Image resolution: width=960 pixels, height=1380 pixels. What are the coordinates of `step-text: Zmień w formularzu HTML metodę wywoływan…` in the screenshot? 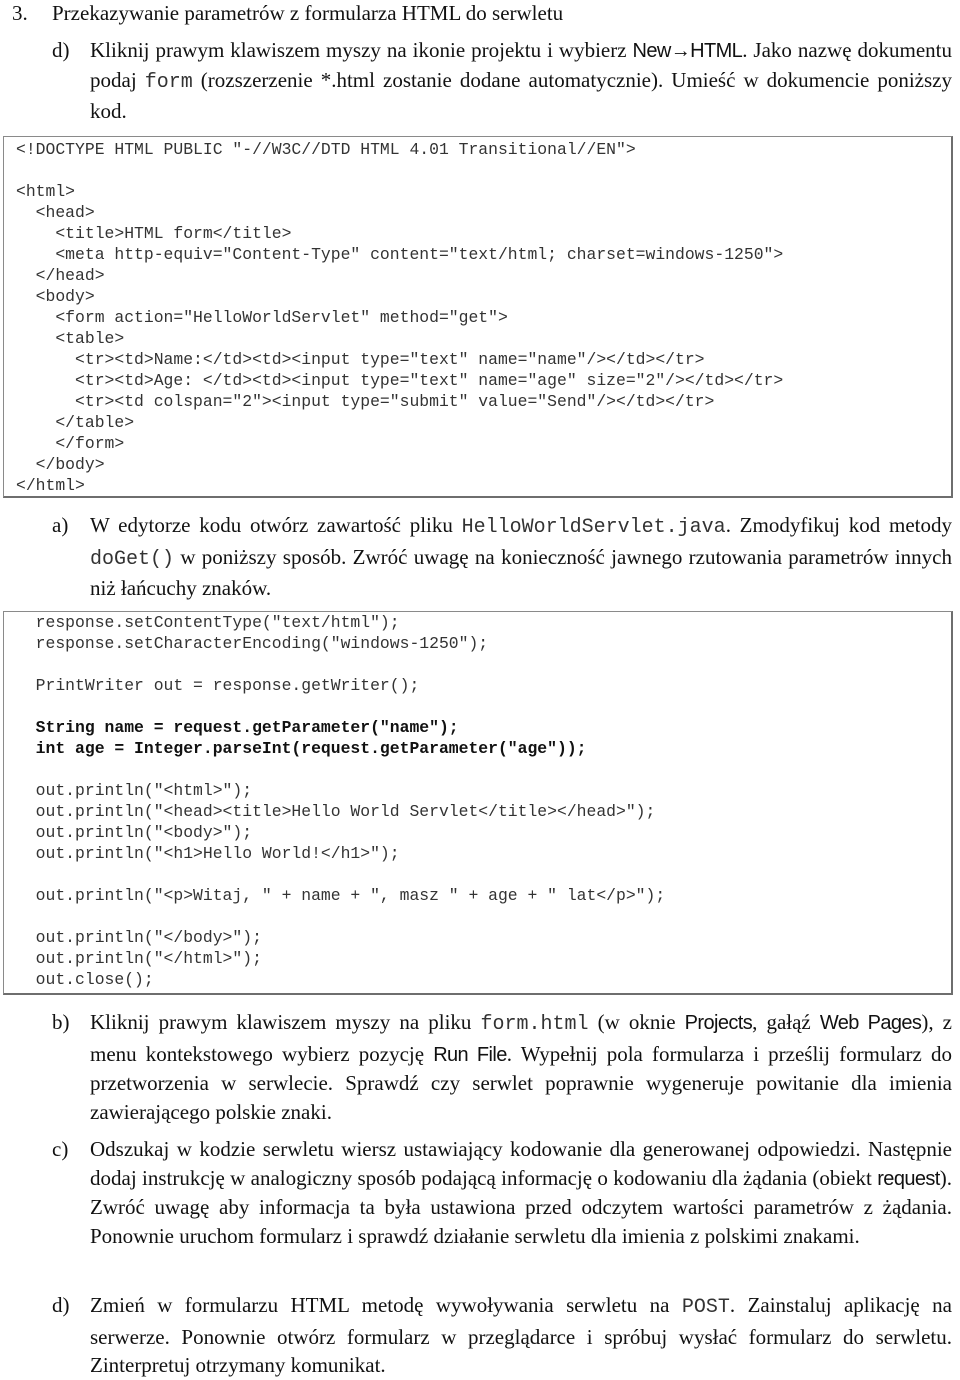 It's located at (521, 1335).